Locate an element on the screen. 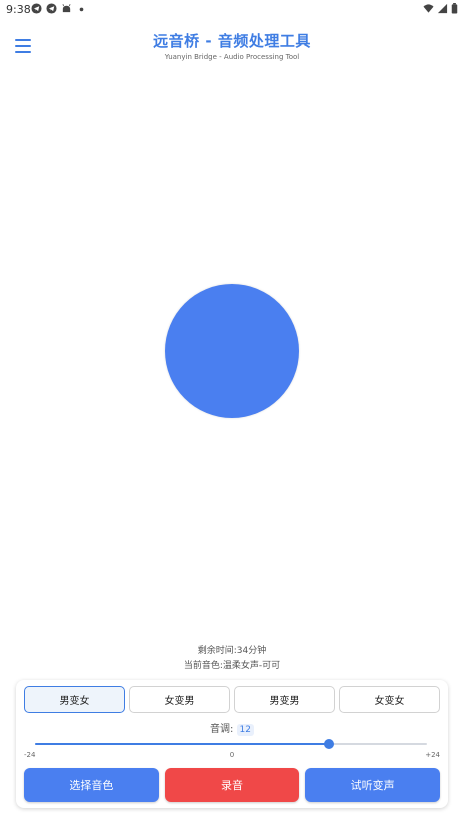 The image size is (464, 825). mode-button-female-to-female: 女变女 is located at coordinates (389, 699).